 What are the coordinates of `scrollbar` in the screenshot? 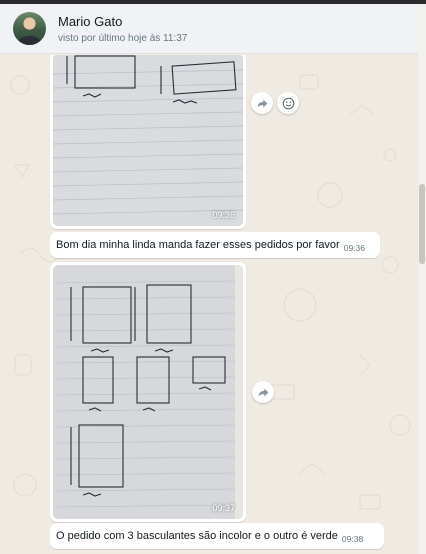 It's located at (422, 279).